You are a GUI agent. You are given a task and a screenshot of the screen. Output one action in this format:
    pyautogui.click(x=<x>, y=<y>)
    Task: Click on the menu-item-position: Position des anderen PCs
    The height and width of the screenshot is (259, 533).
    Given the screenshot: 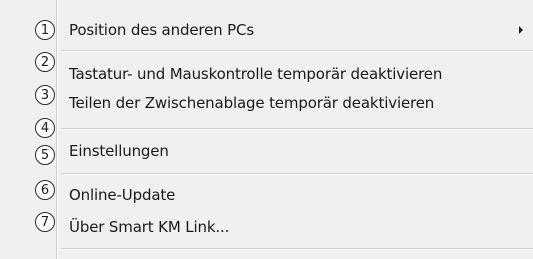 What is the action you would take?
    pyautogui.click(x=292, y=30)
    